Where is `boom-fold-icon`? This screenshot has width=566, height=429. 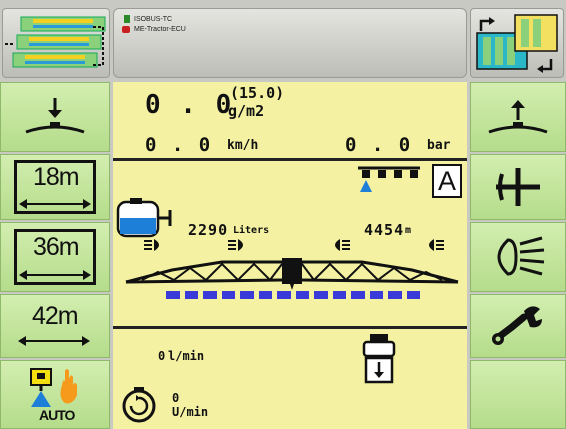
boom-fold-icon is located at coordinates (518, 187).